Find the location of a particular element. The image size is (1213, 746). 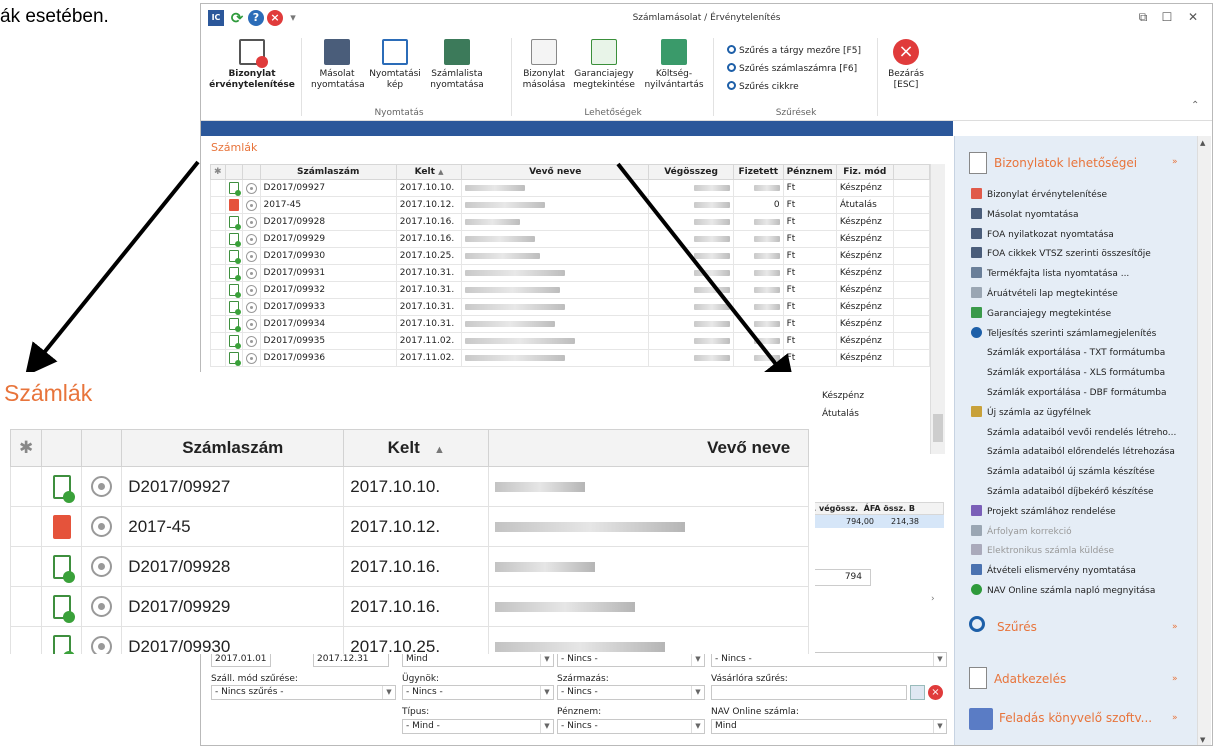

zoom-cell-number: D2017/09930 is located at coordinates (233, 640).